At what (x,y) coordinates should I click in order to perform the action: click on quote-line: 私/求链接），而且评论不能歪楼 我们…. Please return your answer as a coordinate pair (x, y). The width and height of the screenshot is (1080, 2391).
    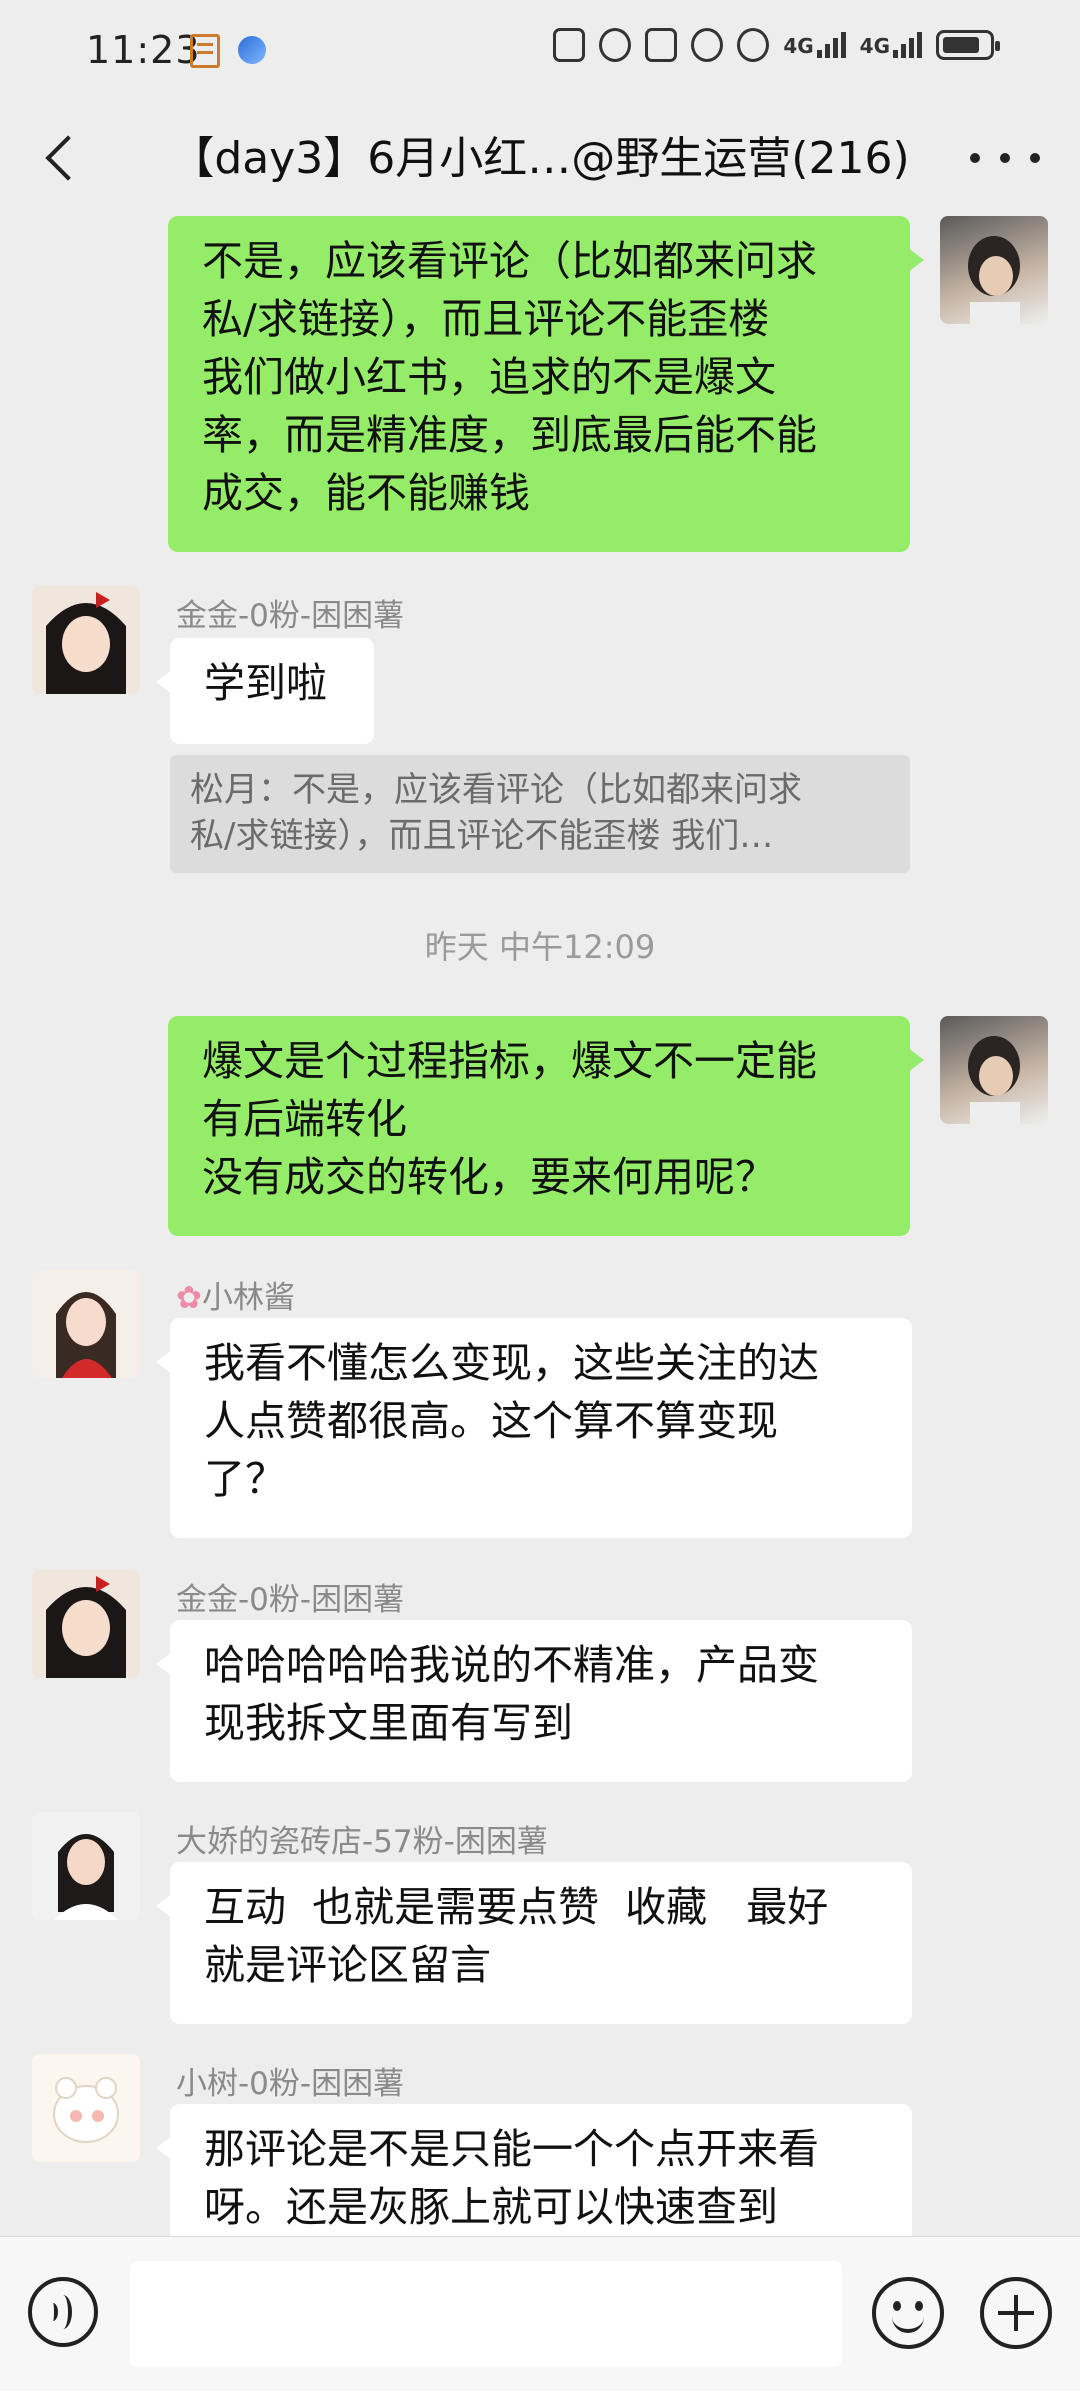
    Looking at the image, I should click on (482, 836).